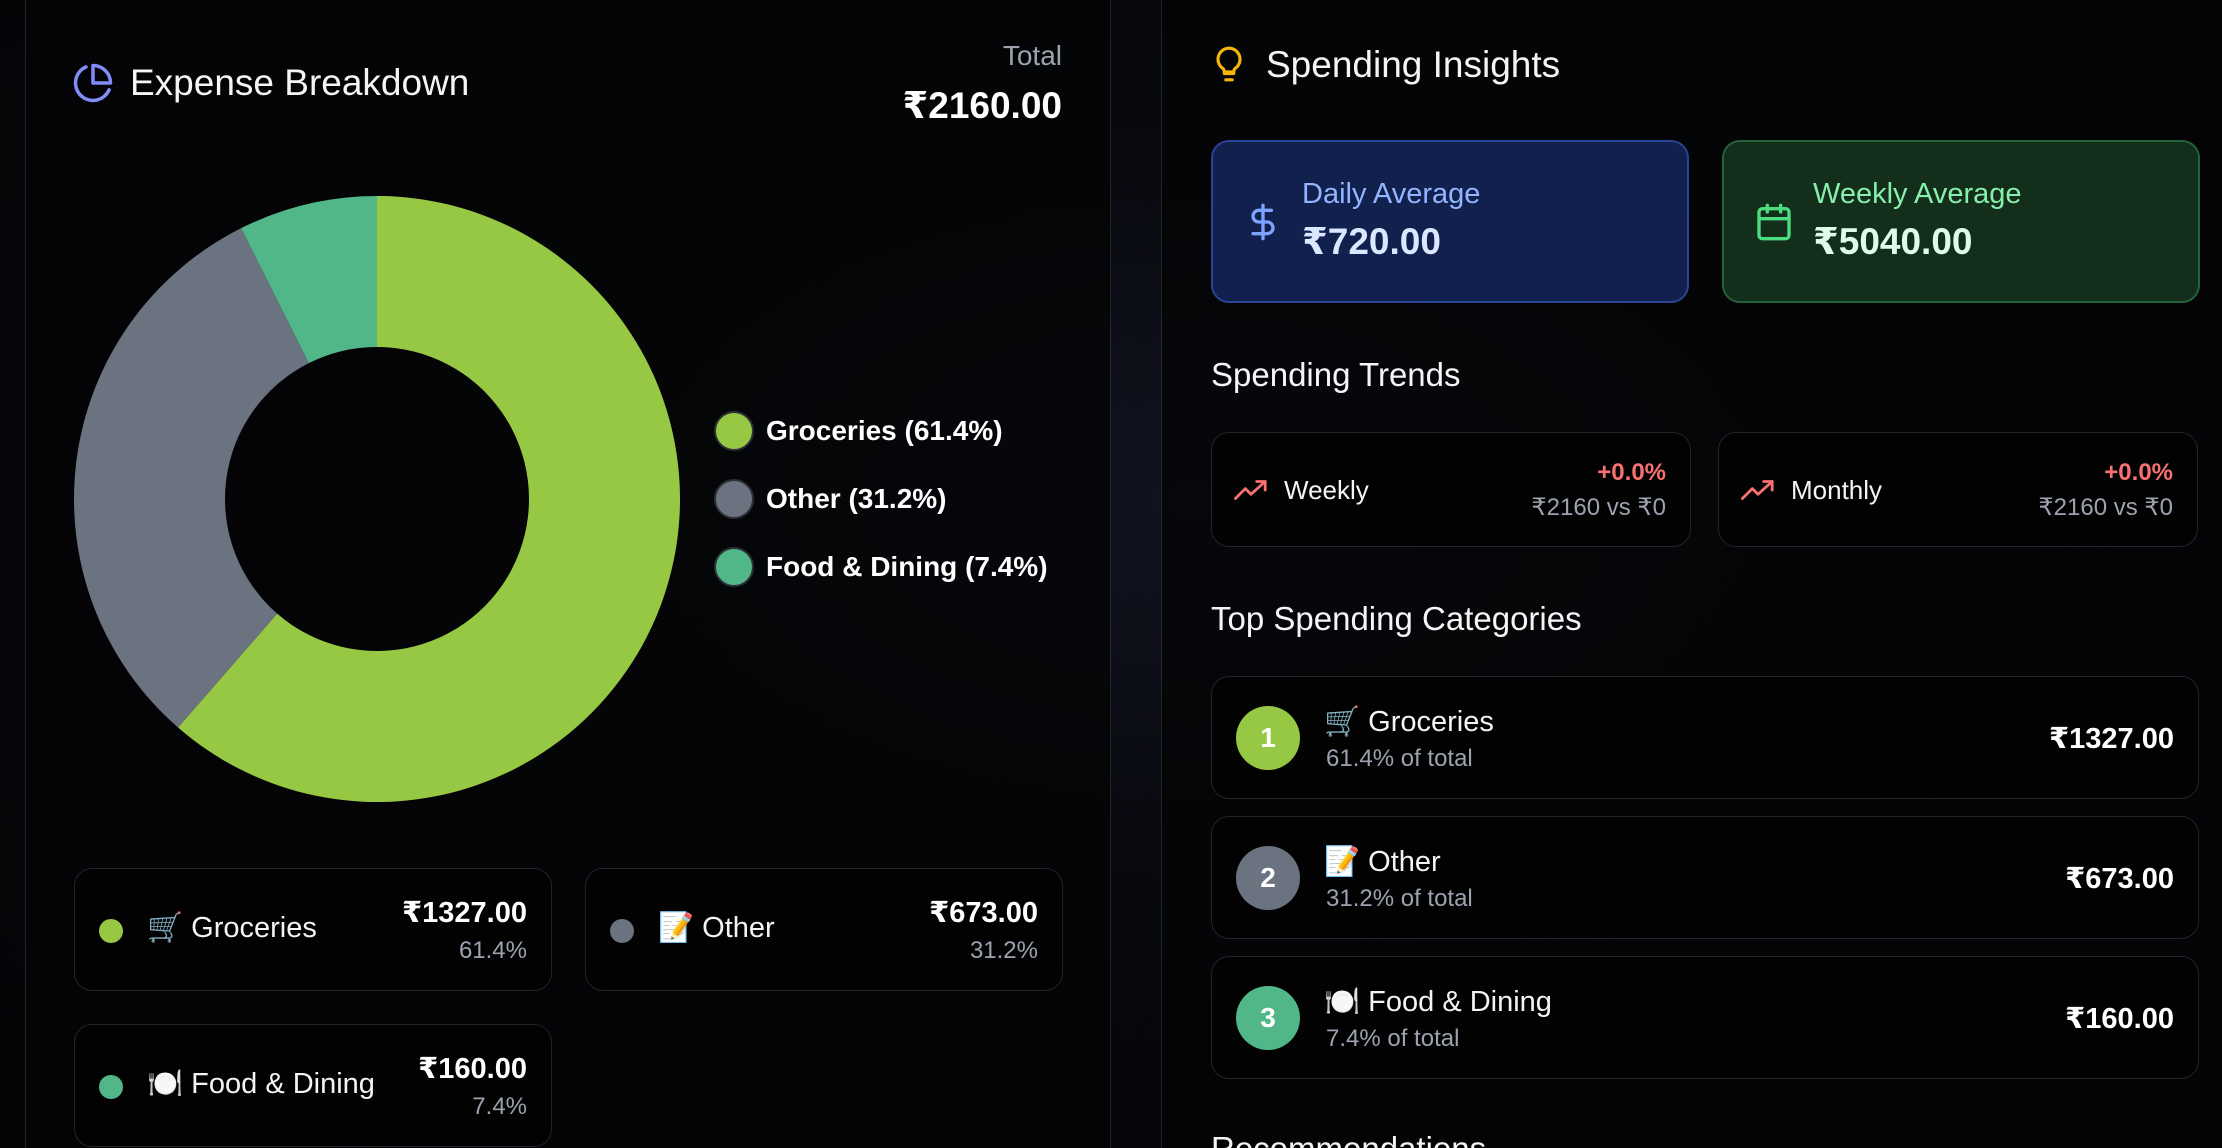 This screenshot has width=2222, height=1148. I want to click on top-category-amount: ₹673.00, so click(2119, 879).